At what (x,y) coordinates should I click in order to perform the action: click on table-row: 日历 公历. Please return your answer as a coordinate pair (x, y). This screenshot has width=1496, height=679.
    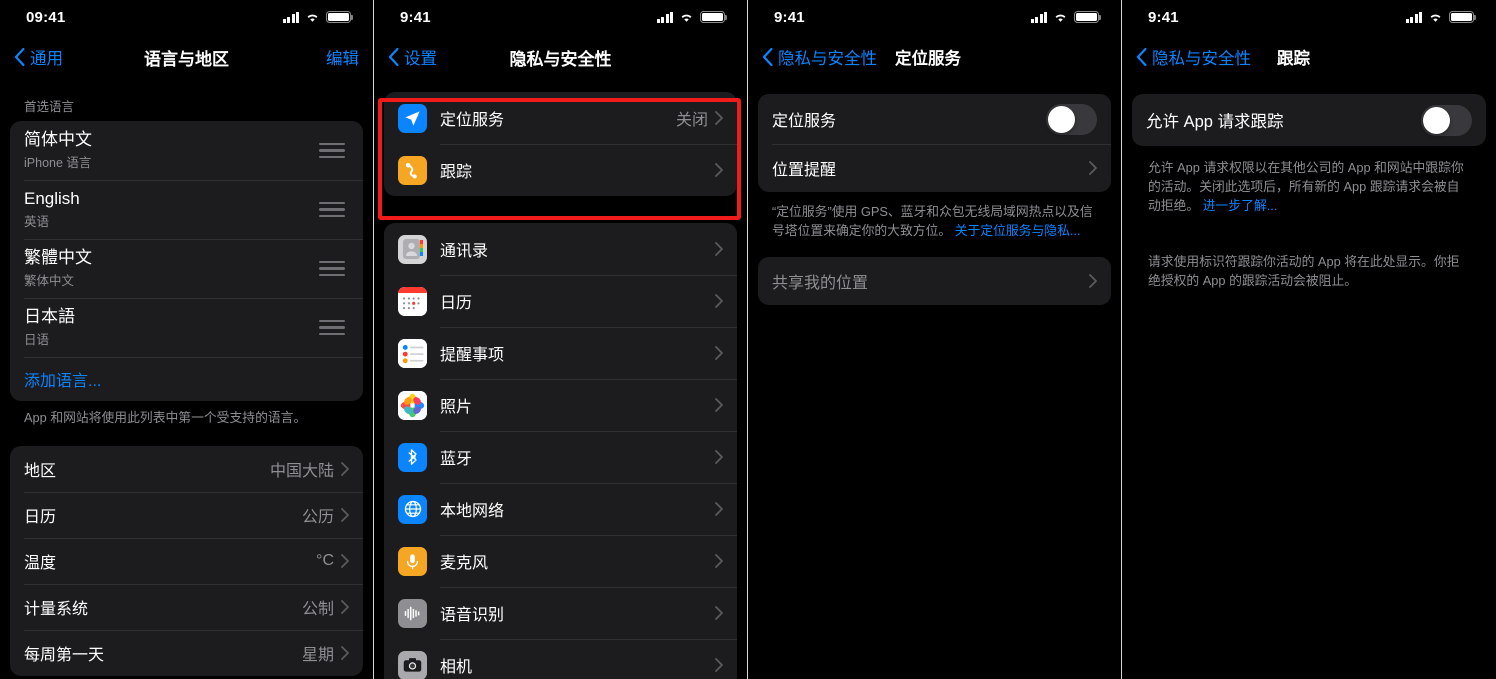
    Looking at the image, I should click on (186, 514).